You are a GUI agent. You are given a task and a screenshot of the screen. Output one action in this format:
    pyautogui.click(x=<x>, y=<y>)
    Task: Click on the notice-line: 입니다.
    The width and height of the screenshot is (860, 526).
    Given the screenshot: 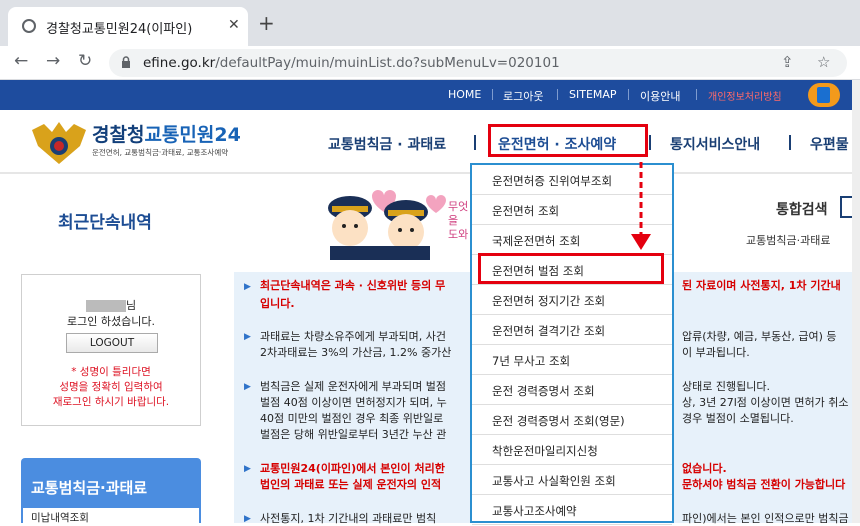 What is the action you would take?
    pyautogui.click(x=277, y=303)
    